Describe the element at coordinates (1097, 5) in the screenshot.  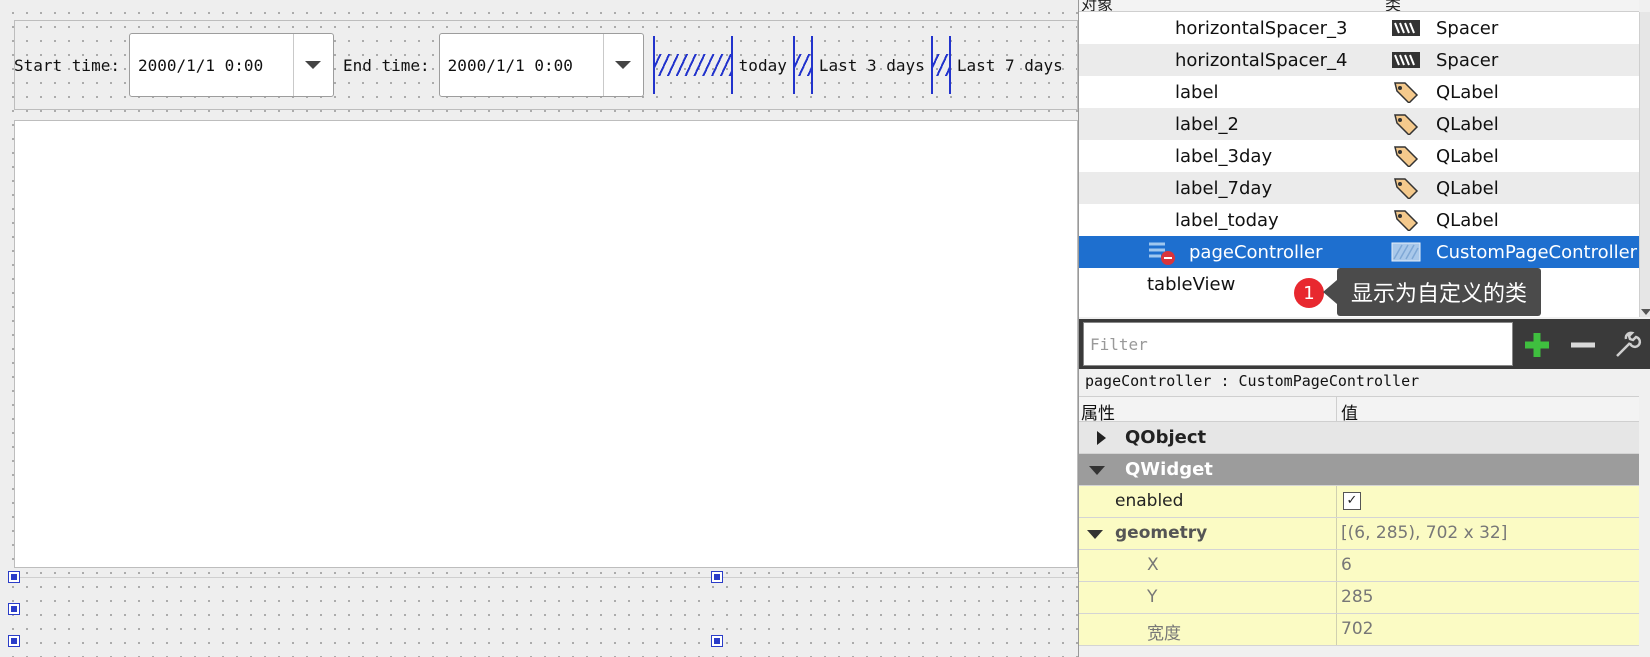
I see `column-header-object: 对象` at that location.